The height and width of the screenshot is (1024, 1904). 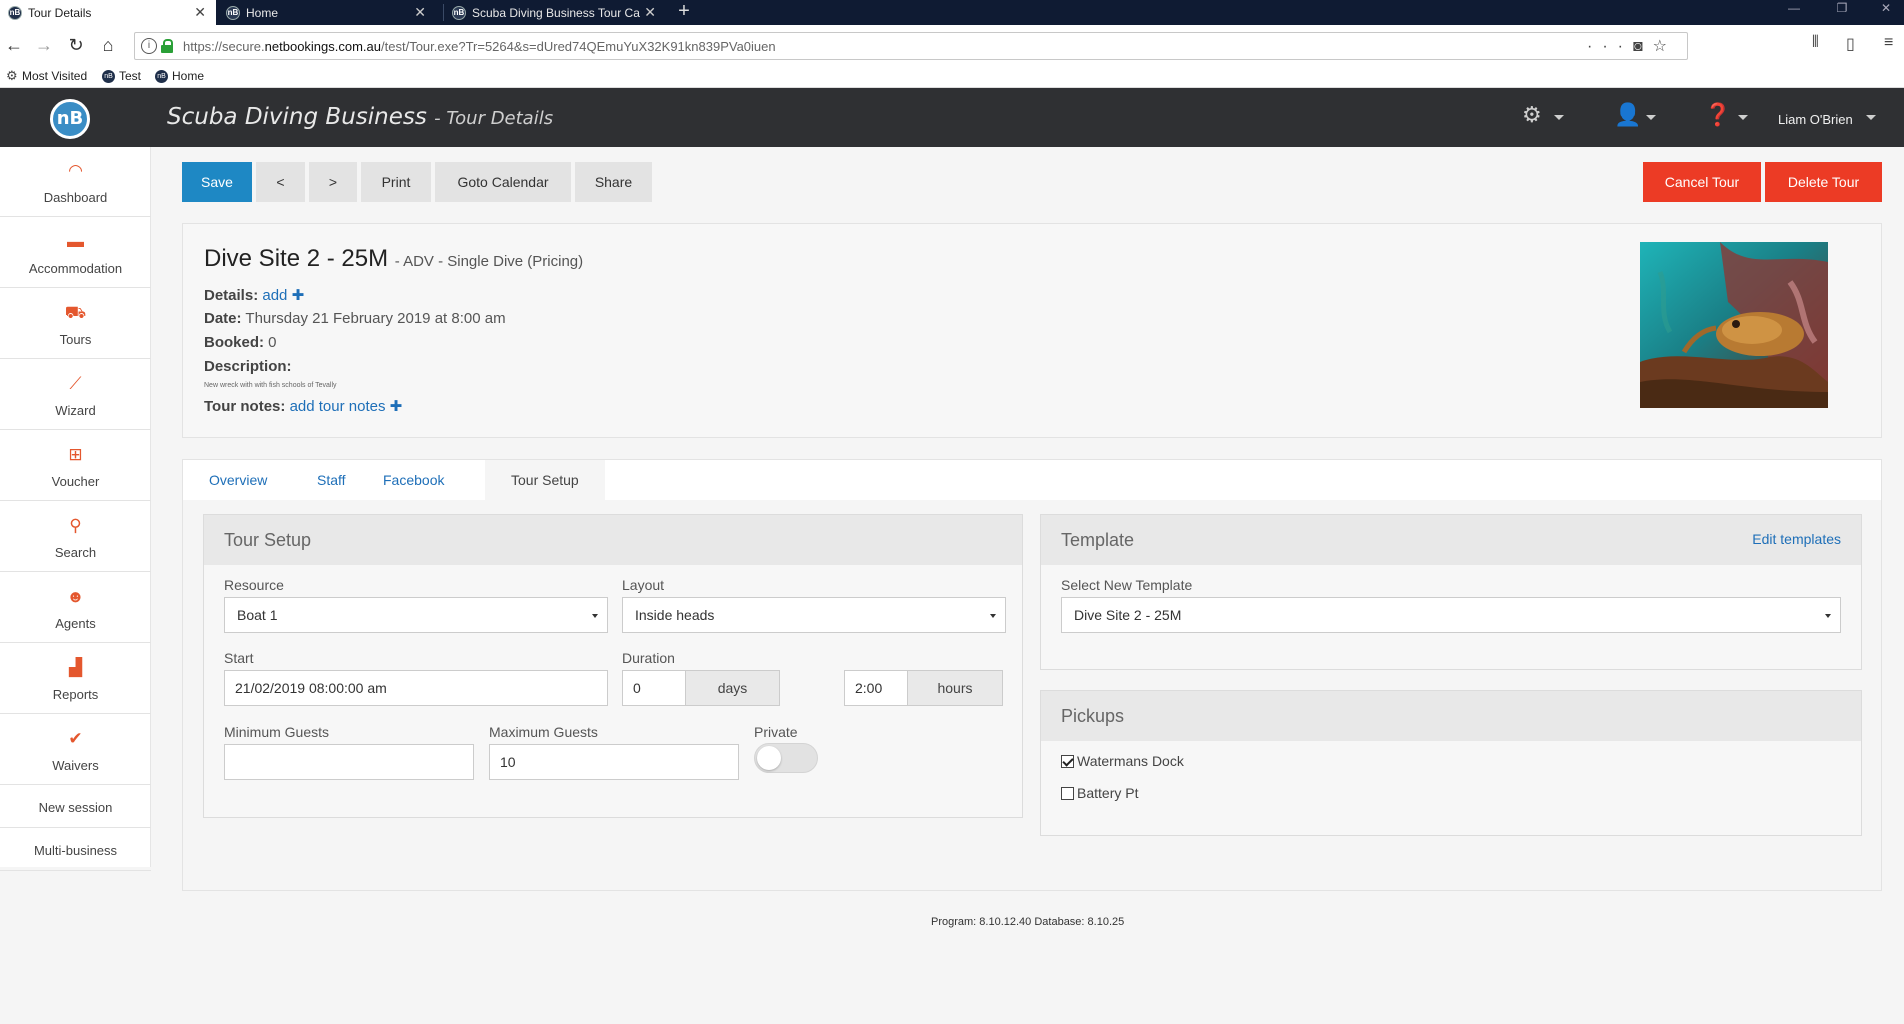 What do you see at coordinates (75, 750) in the screenshot?
I see `sidebar-item-waivers: ✔ Waivers` at bounding box center [75, 750].